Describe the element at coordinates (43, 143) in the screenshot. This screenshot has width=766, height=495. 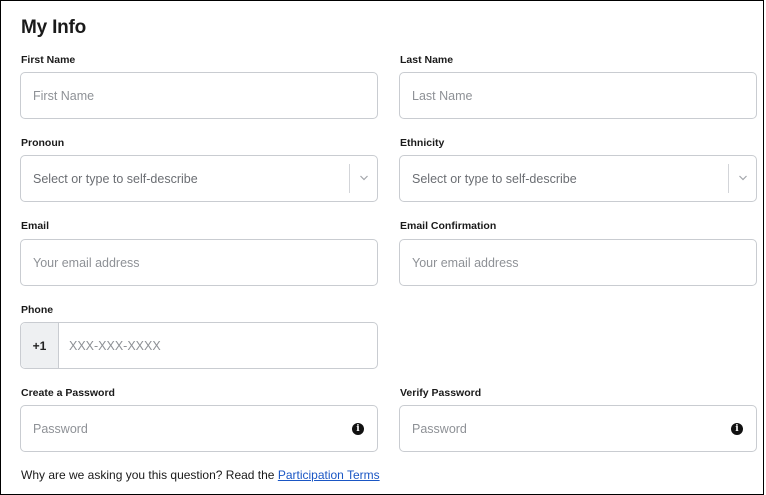
I see `pronoun-label: Pronoun` at that location.